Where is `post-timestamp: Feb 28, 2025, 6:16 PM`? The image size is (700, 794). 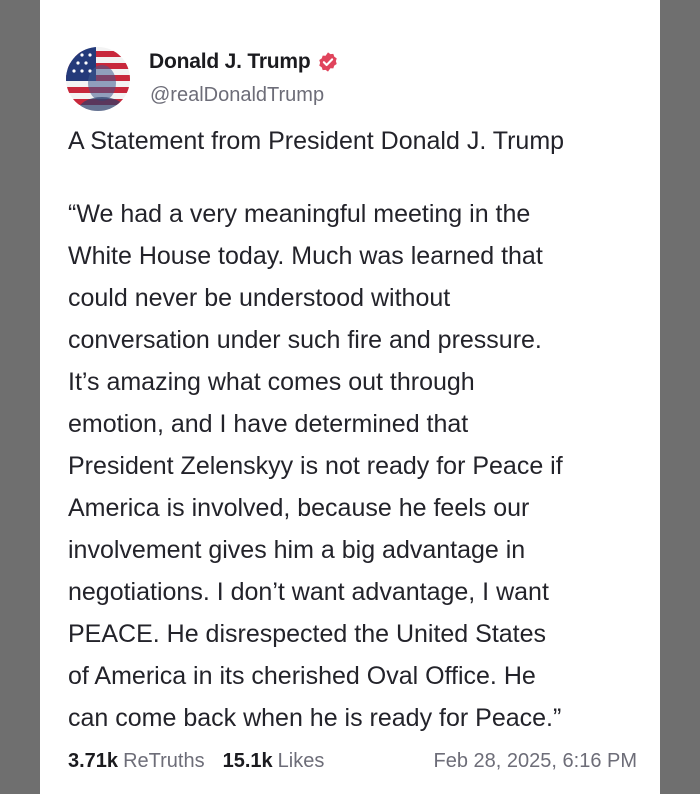
post-timestamp: Feb 28, 2025, 6:16 PM is located at coordinates (535, 761).